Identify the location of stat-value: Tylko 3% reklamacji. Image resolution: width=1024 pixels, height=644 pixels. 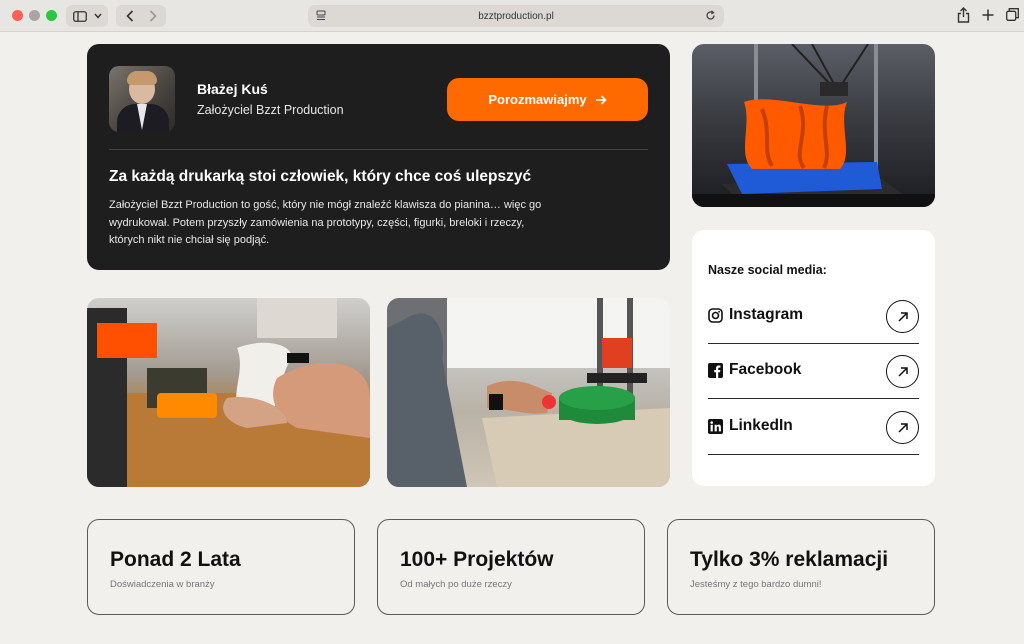
(789, 559).